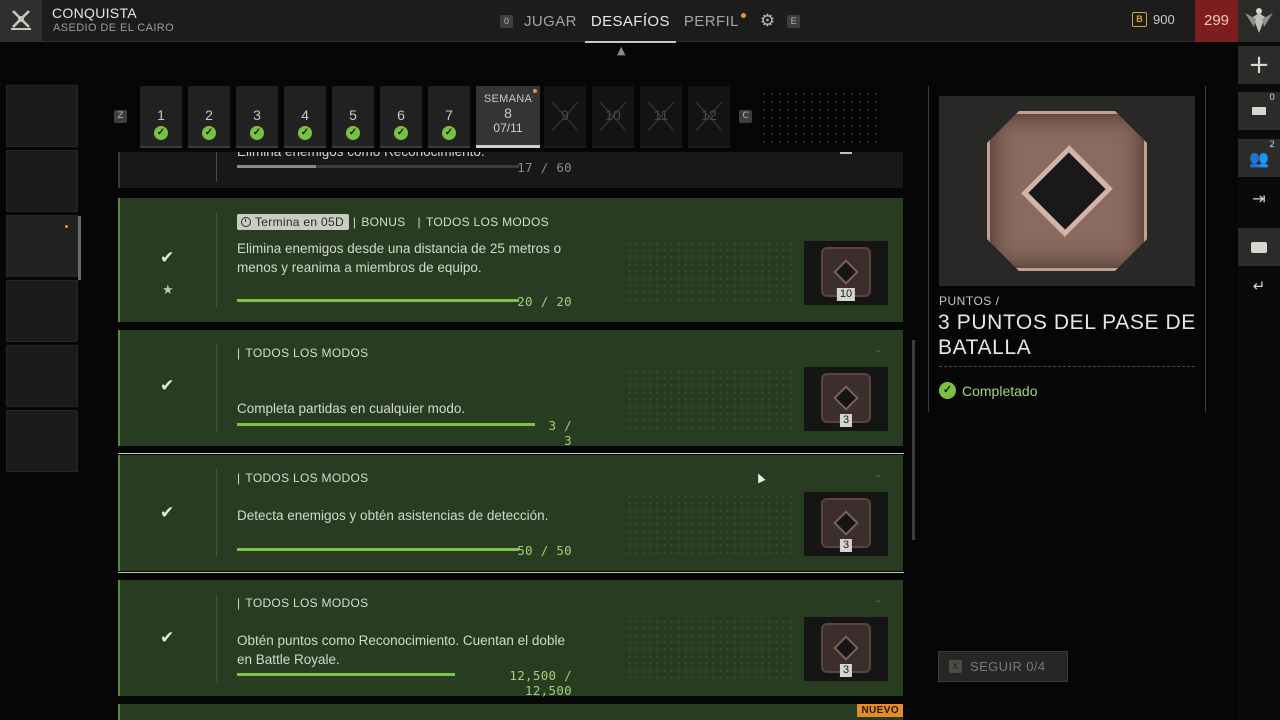  Describe the element at coordinates (613, 117) in the screenshot. I see `week-tab-locked: 10` at that location.